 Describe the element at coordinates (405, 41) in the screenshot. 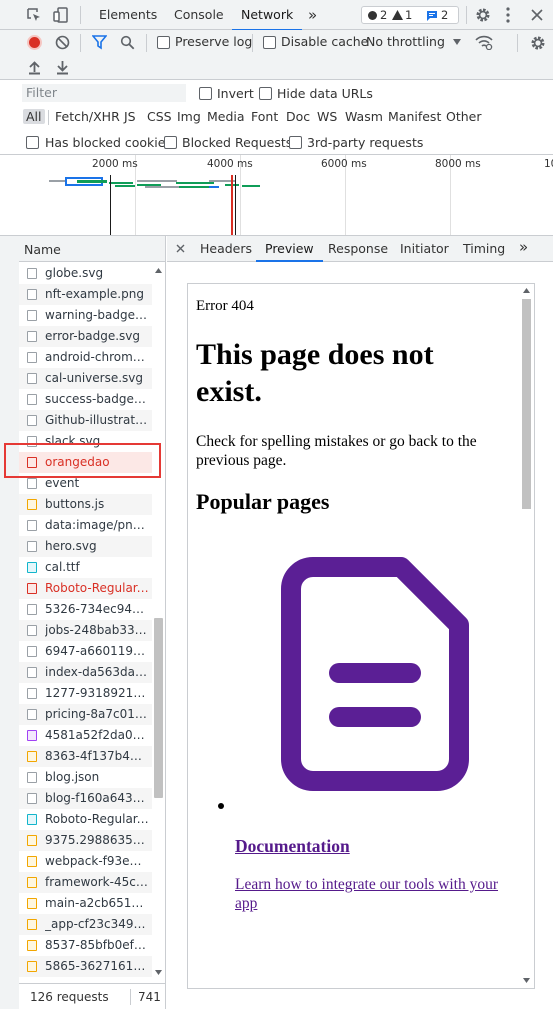

I see `throttling-select: No throttling` at that location.